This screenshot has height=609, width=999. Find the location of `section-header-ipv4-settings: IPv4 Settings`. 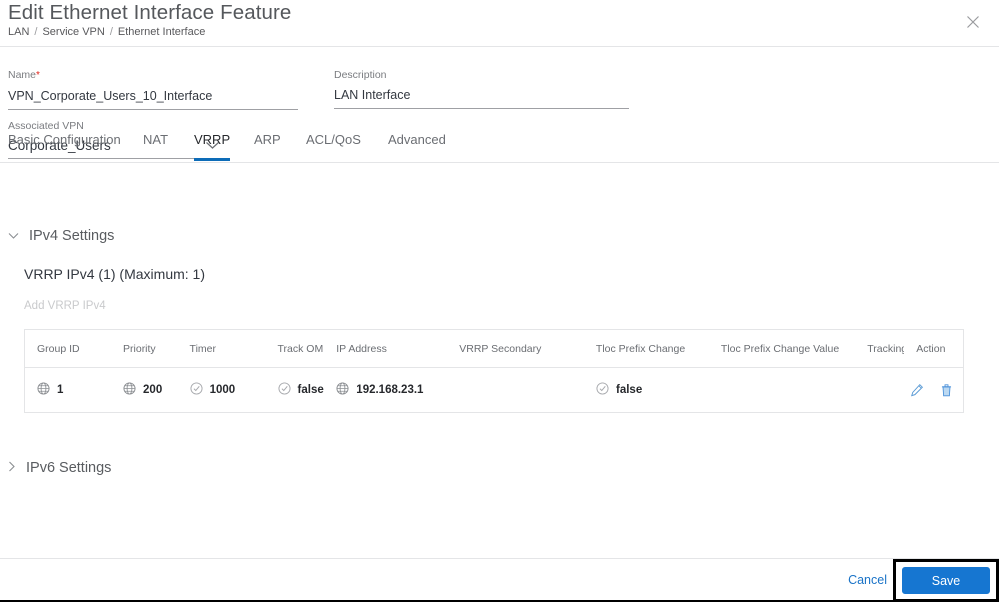

section-header-ipv4-settings: IPv4 Settings is located at coordinates (61, 236).